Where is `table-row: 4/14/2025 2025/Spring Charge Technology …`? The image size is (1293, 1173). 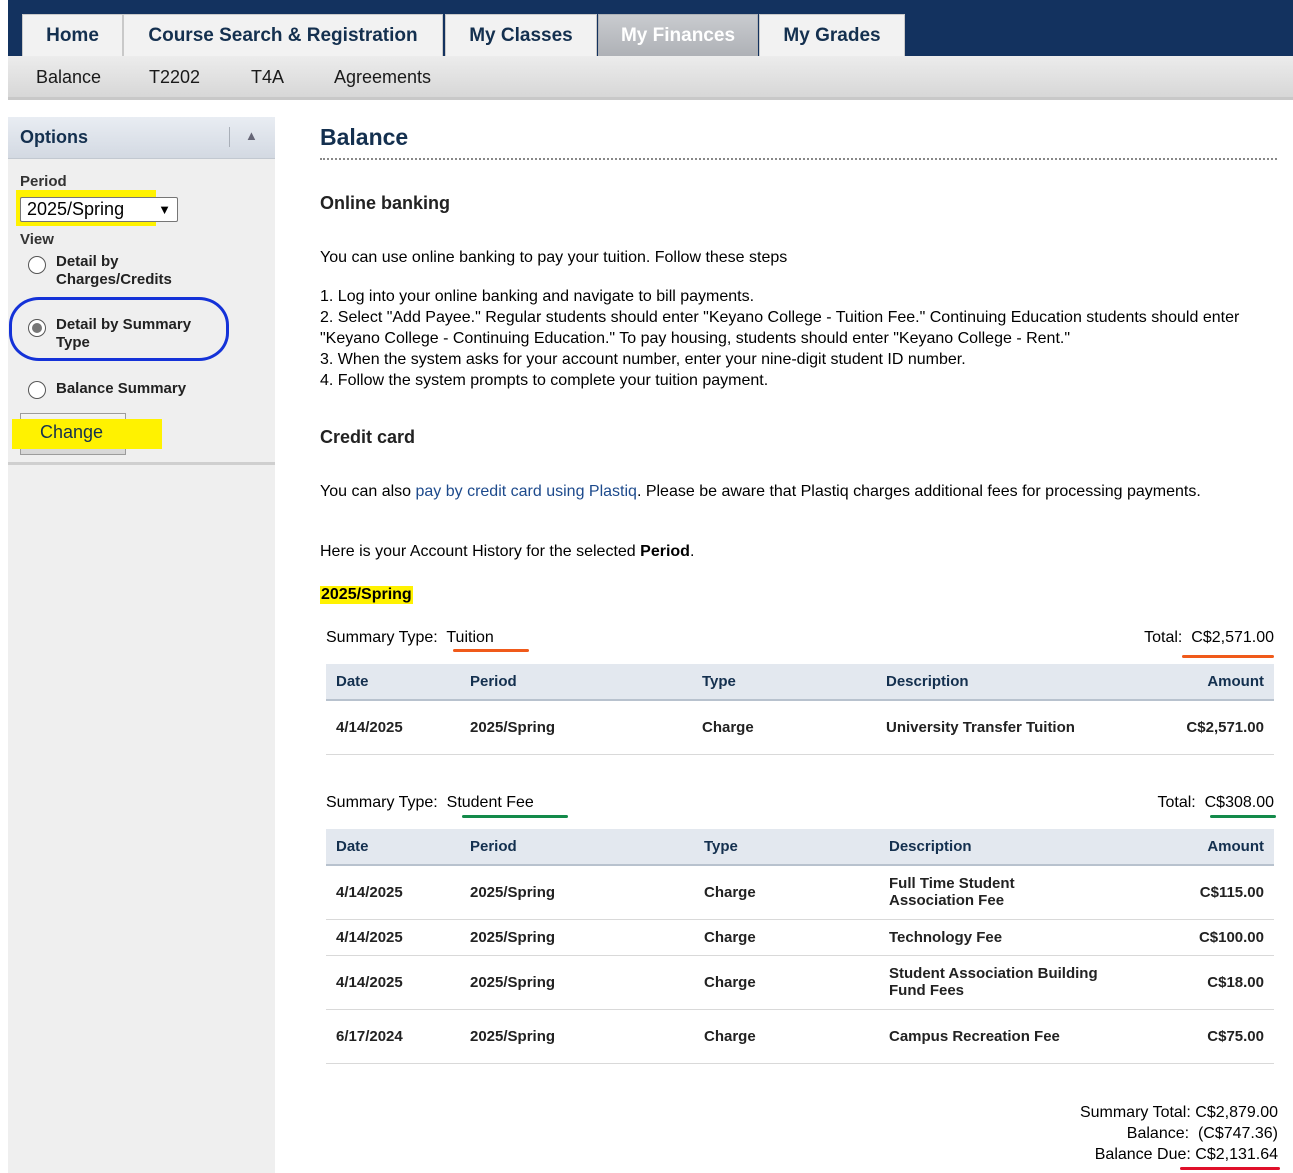 table-row: 4/14/2025 2025/Spring Charge Technology … is located at coordinates (800, 937).